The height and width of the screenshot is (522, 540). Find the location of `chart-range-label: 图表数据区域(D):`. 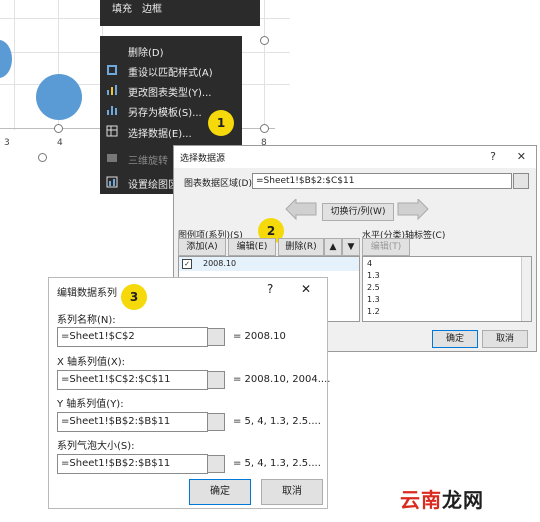

chart-range-label: 图表数据区域(D): is located at coordinates (219, 184).